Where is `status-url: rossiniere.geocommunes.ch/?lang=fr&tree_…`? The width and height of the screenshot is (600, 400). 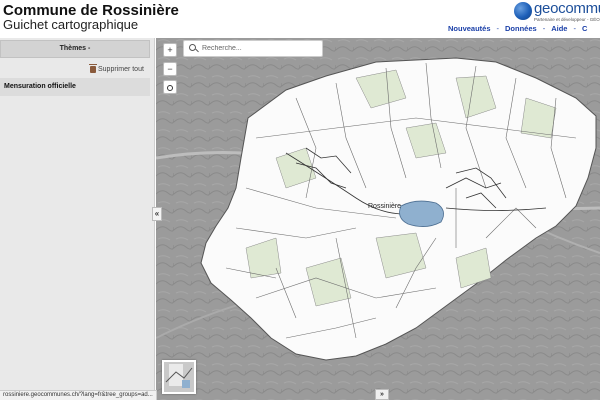
status-url: rossiniere.geocommunes.ch/?lang=fr&tree_… is located at coordinates (78, 395).